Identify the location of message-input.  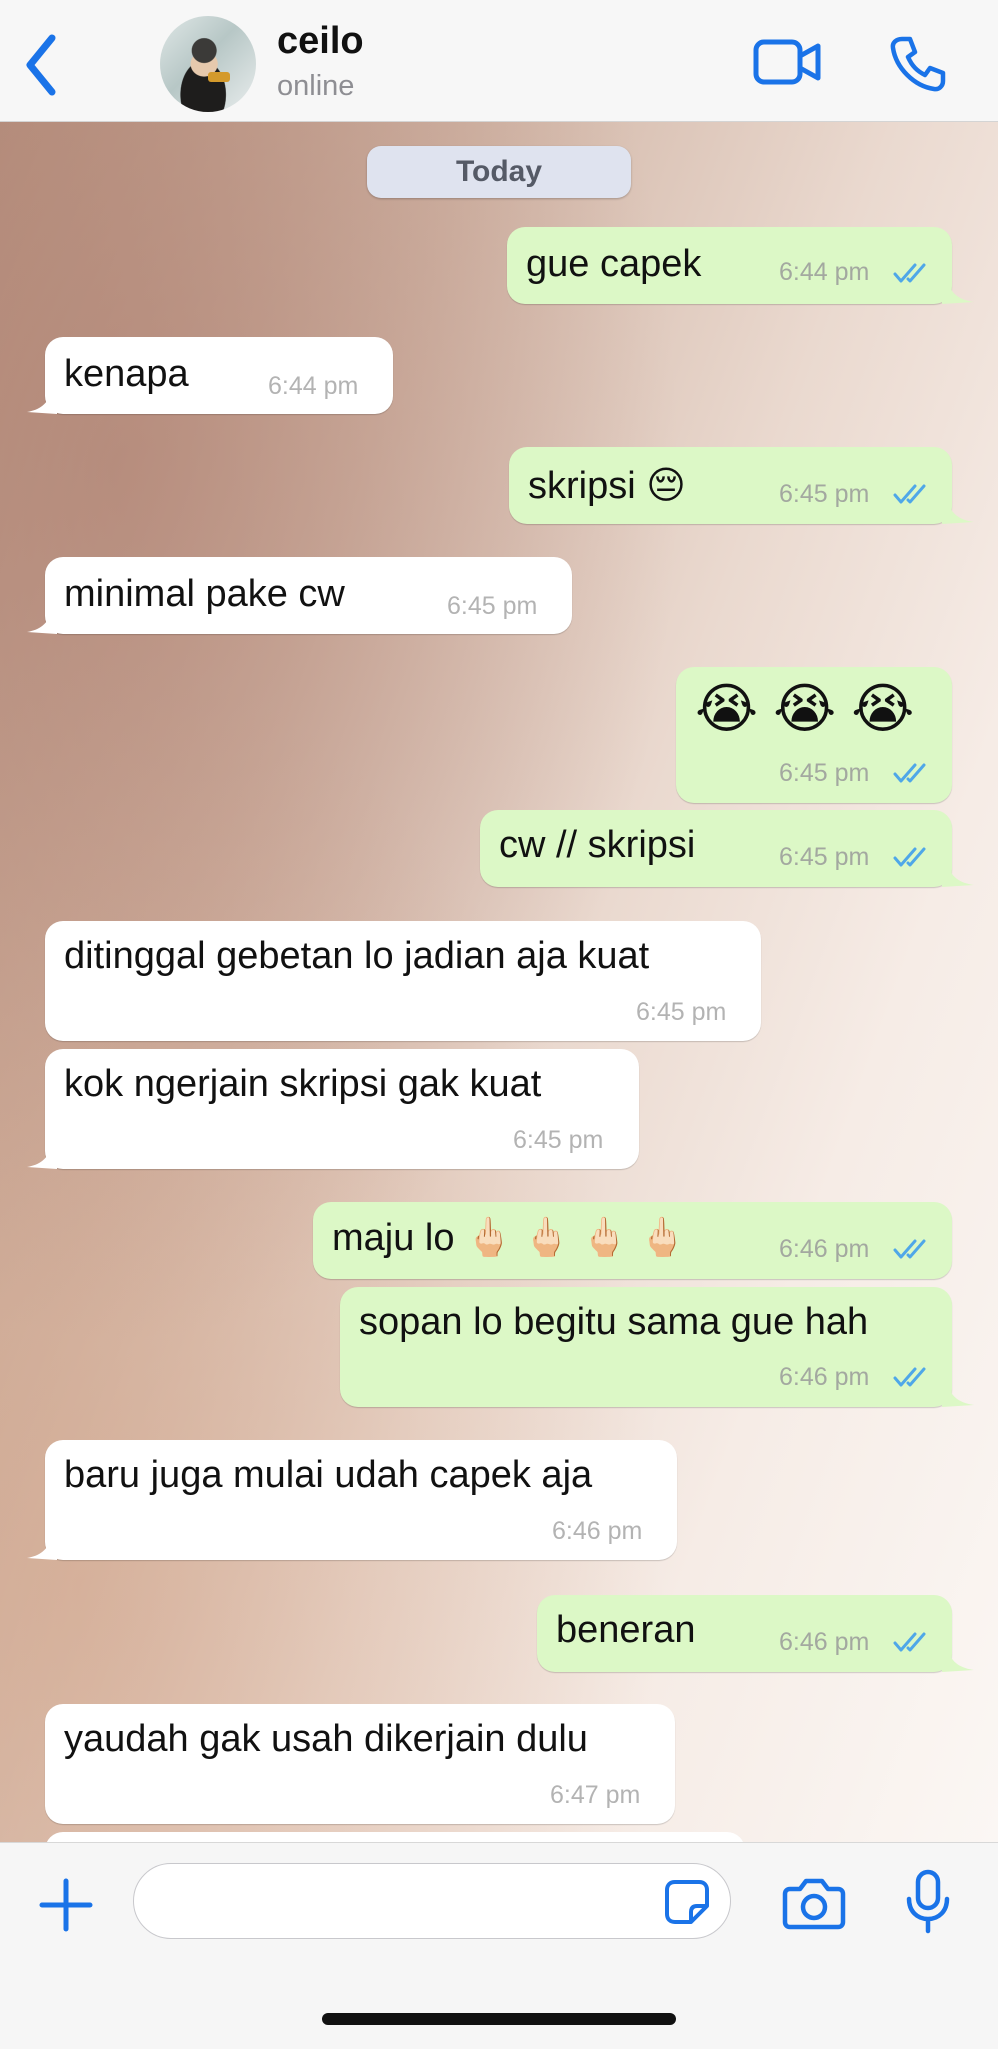
(432, 1901).